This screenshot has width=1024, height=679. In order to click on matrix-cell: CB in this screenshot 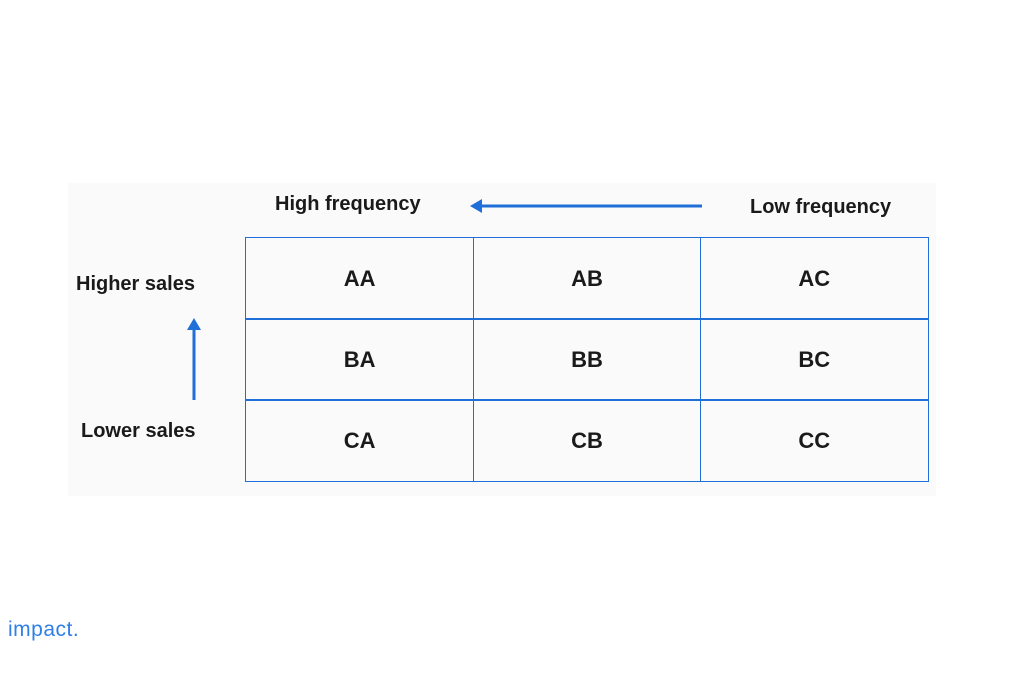, I will do `click(587, 440)`.